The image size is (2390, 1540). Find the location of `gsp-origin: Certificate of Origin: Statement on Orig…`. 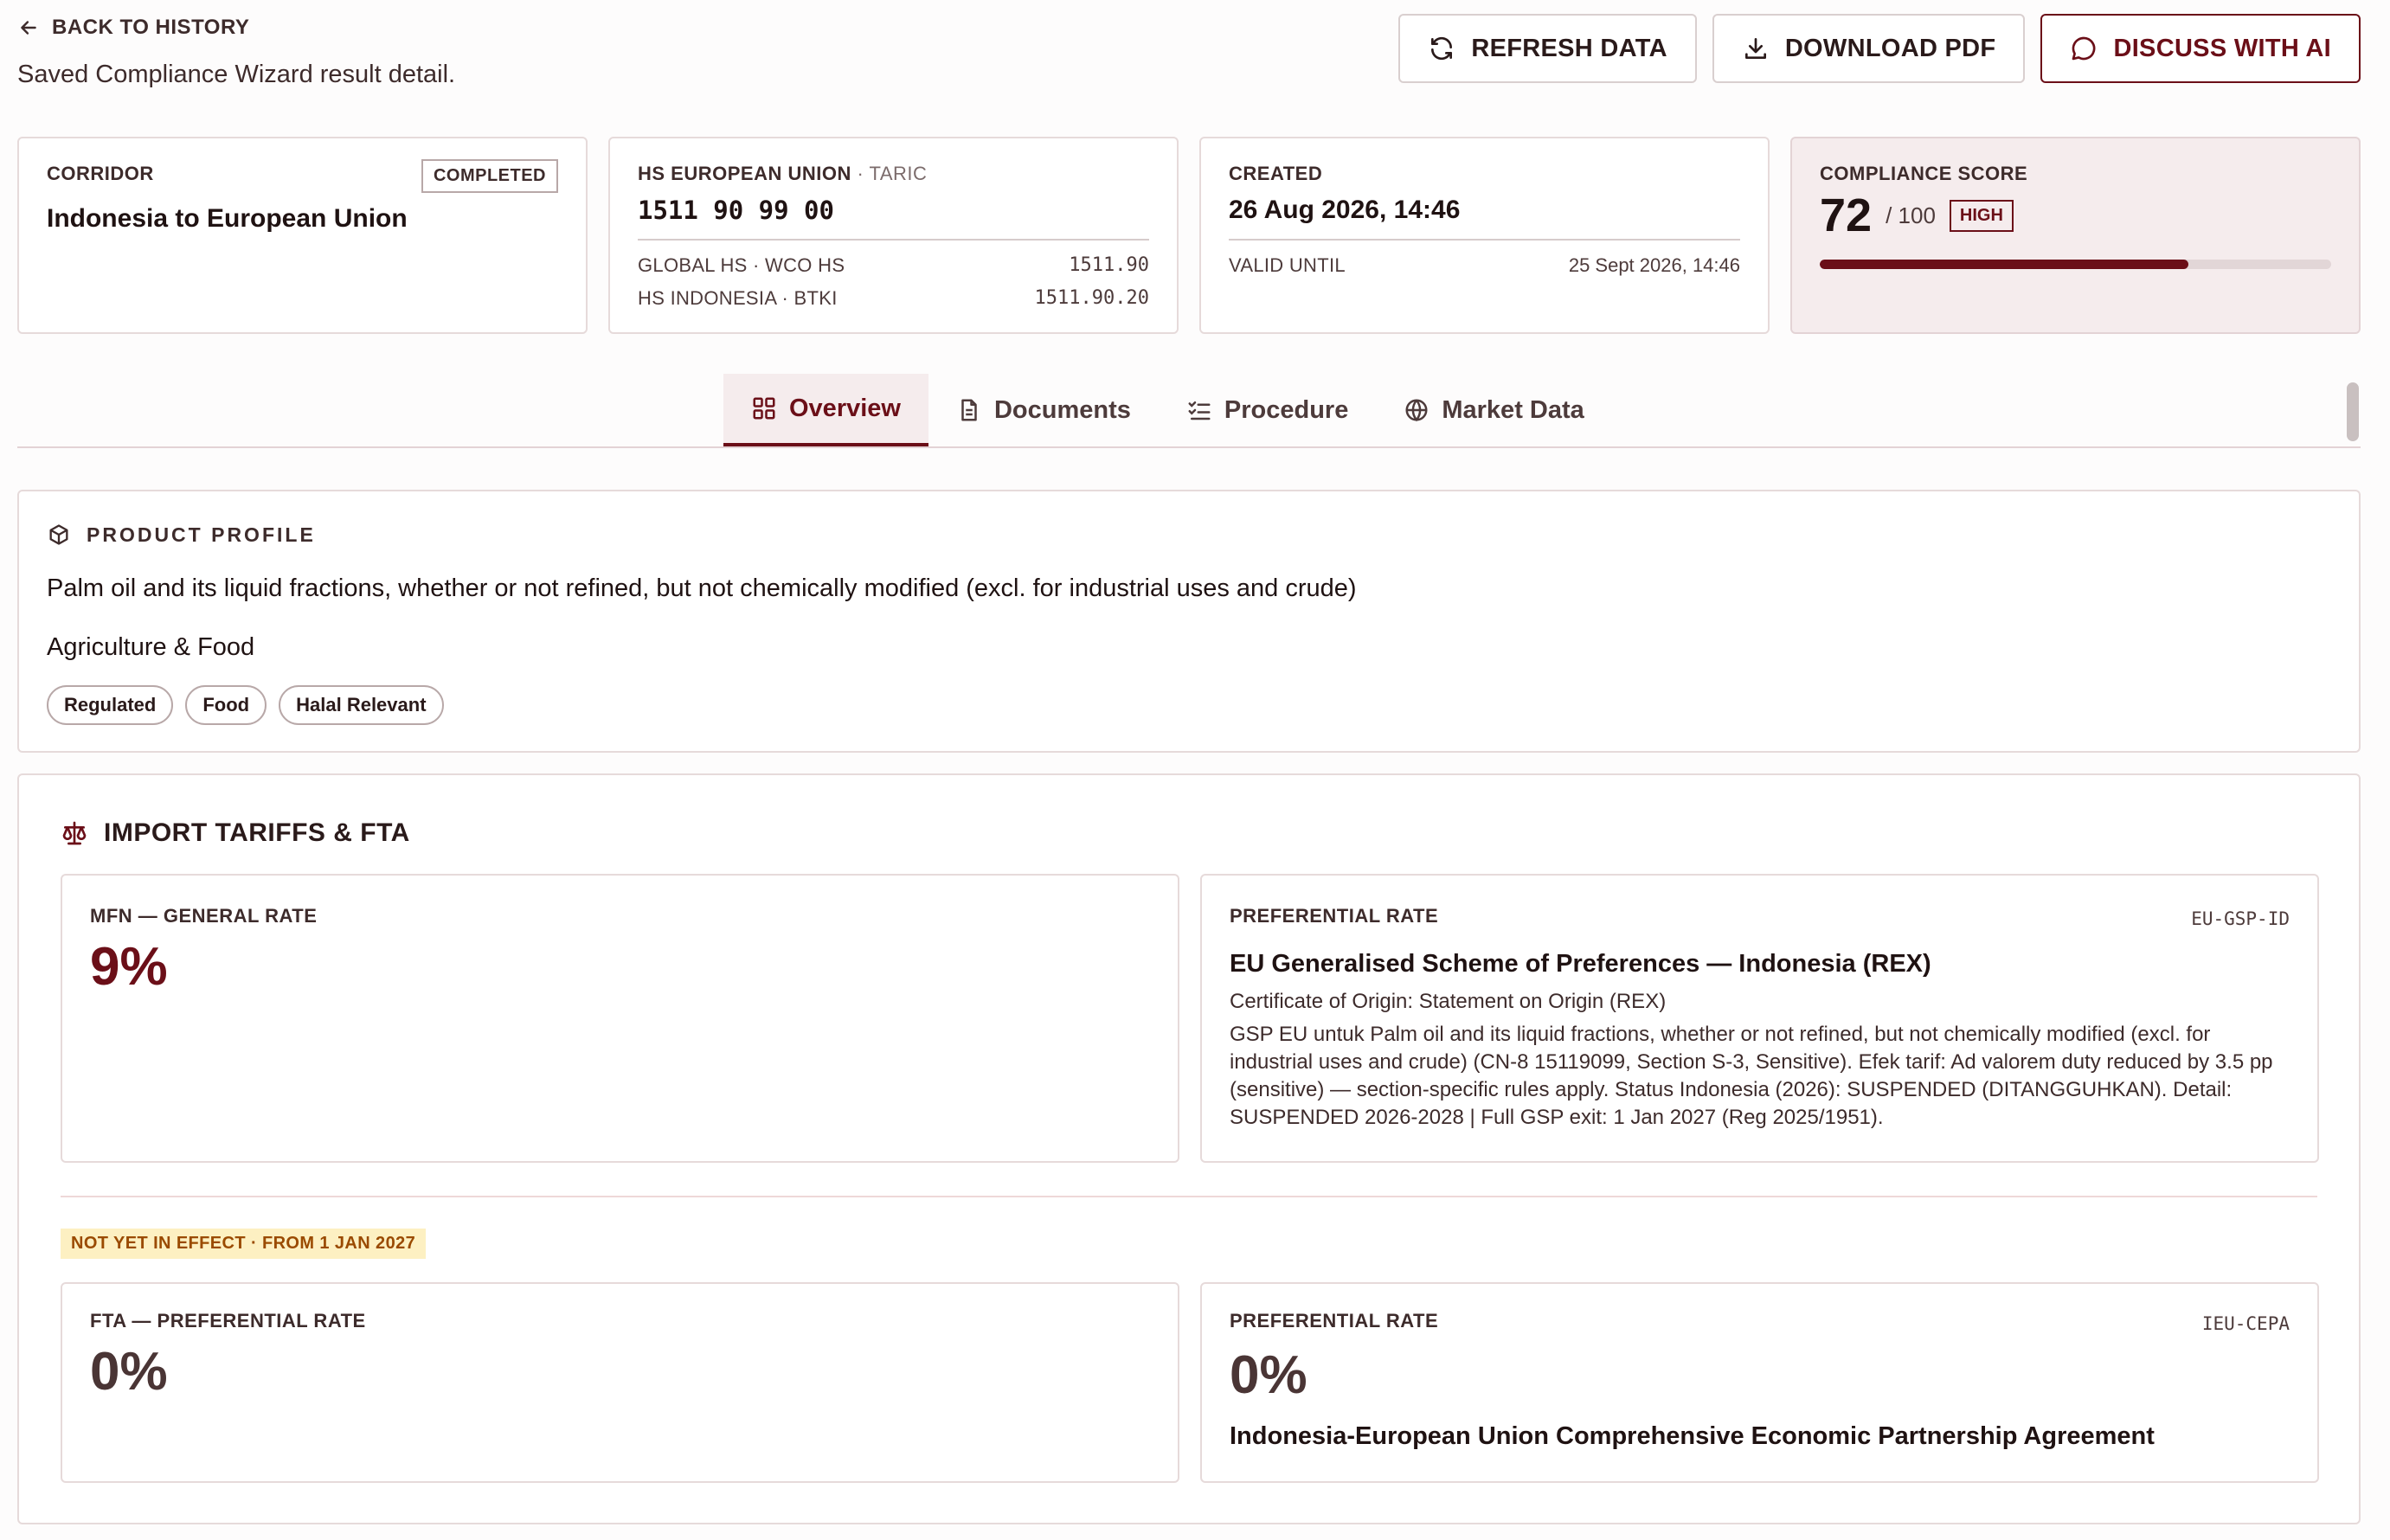

gsp-origin: Certificate of Origin: Statement on Orig… is located at coordinates (1448, 1001).